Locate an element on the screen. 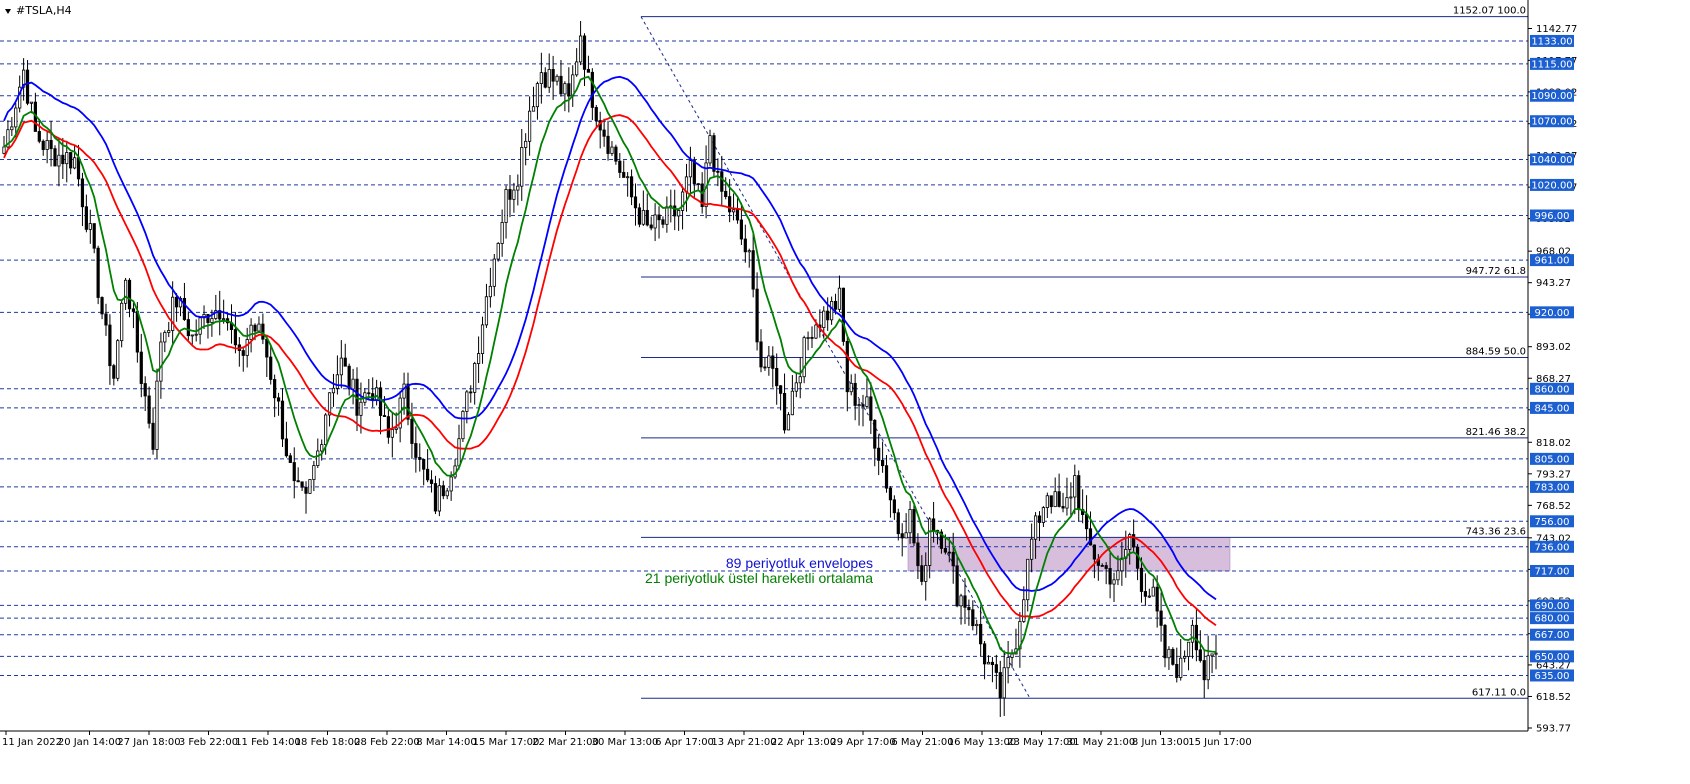  level-label: 756.00 is located at coordinates (1552, 522).